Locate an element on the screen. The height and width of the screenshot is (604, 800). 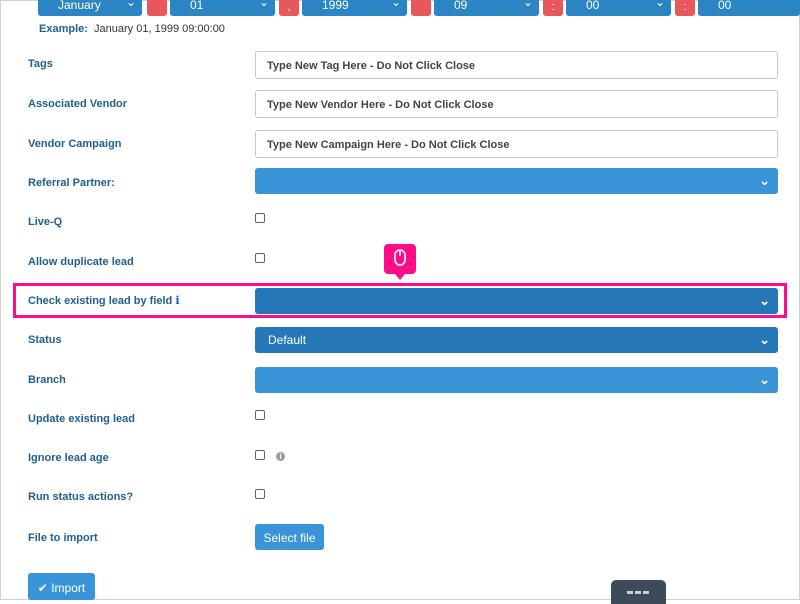
check-existing-text: Check existing lead by field is located at coordinates (100, 301).